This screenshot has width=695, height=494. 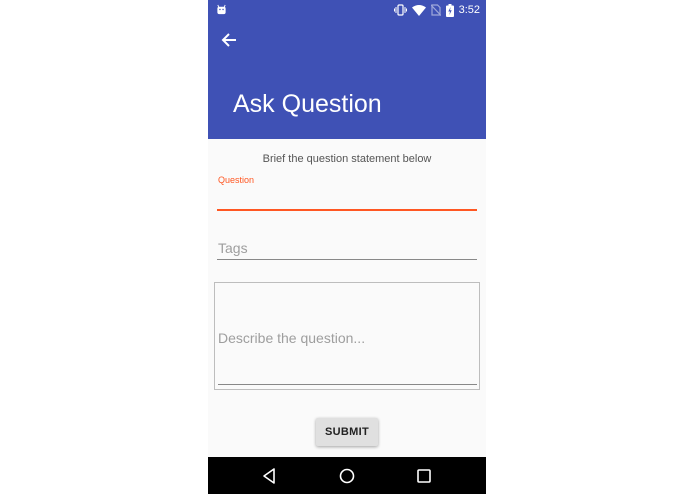 I want to click on tags-input, so click(x=347, y=248).